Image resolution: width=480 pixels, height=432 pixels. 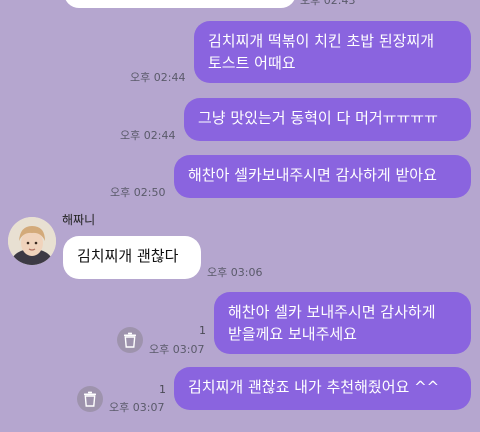 I want to click on message-time: 오후 02:43, so click(x=328, y=3).